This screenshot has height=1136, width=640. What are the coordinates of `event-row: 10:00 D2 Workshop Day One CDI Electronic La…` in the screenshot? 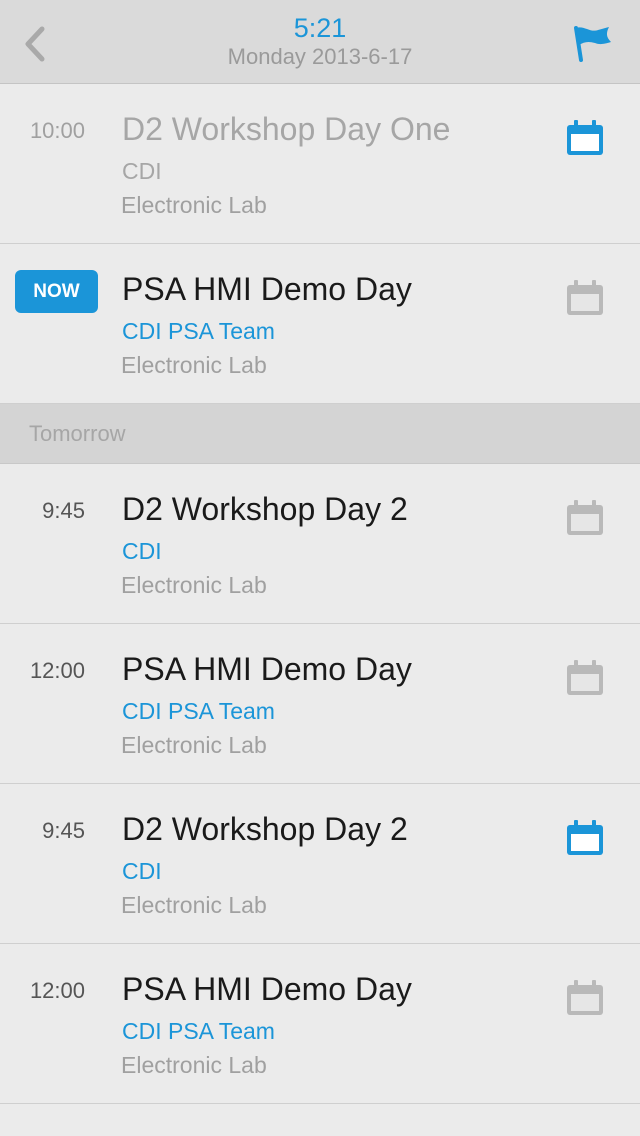 It's located at (320, 164).